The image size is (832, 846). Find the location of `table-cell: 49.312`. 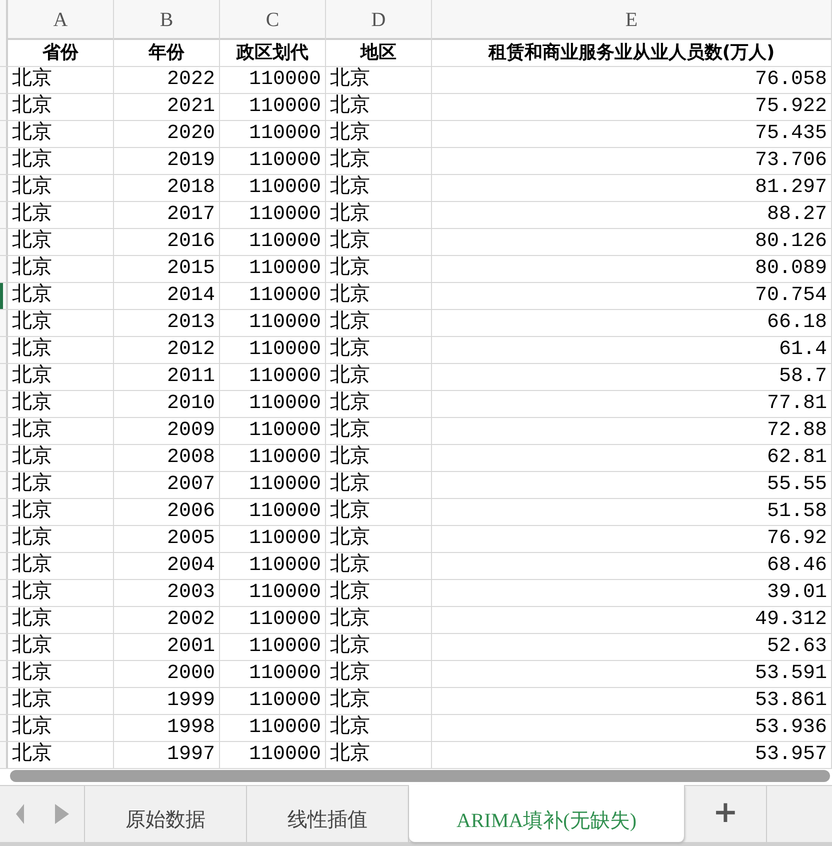

table-cell: 49.312 is located at coordinates (632, 620).